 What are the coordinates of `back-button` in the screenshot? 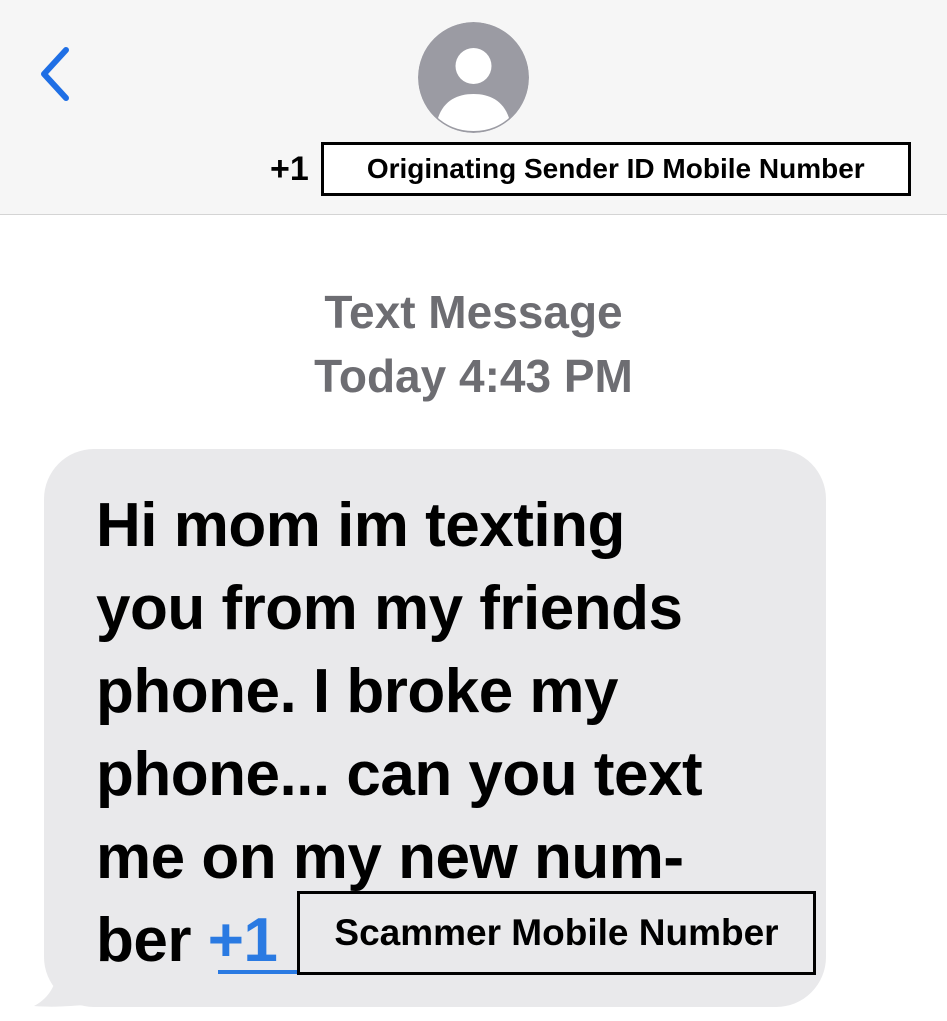 It's located at (55, 74).